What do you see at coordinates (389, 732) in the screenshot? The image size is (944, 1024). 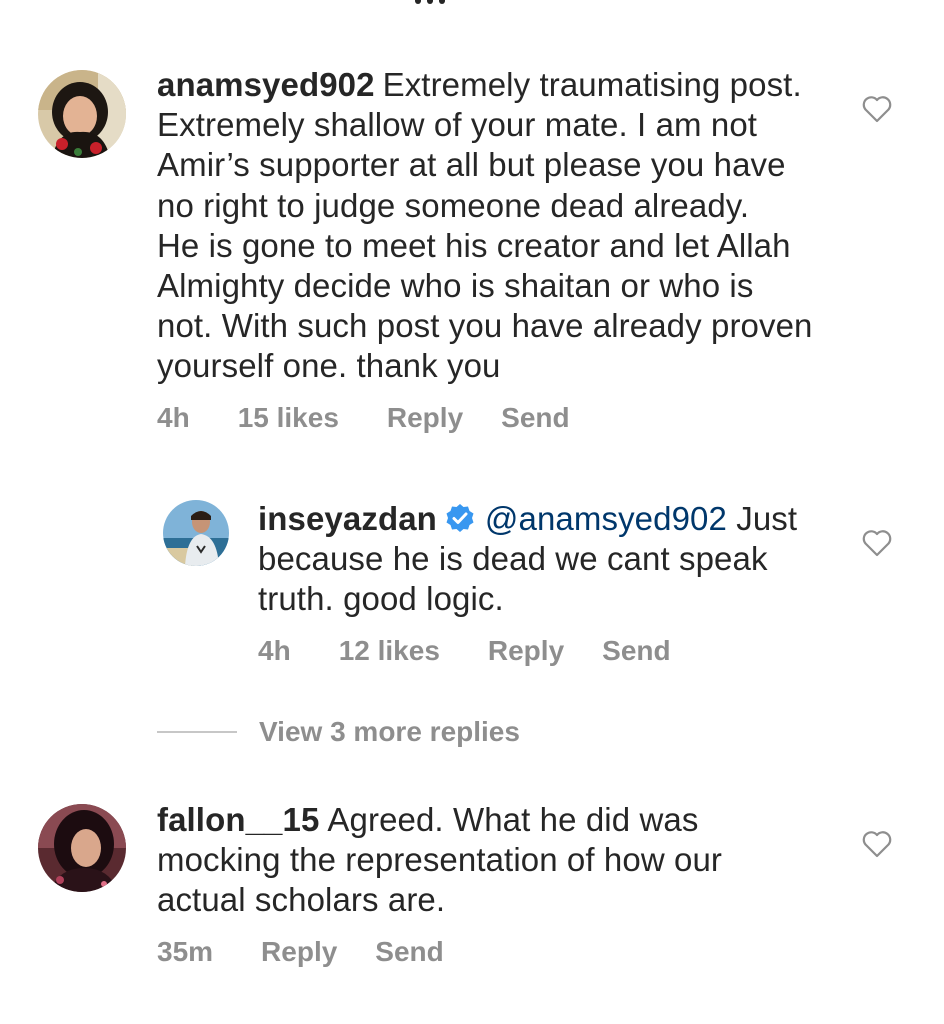 I see `view-more-replies-label: View 3 more replies` at bounding box center [389, 732].